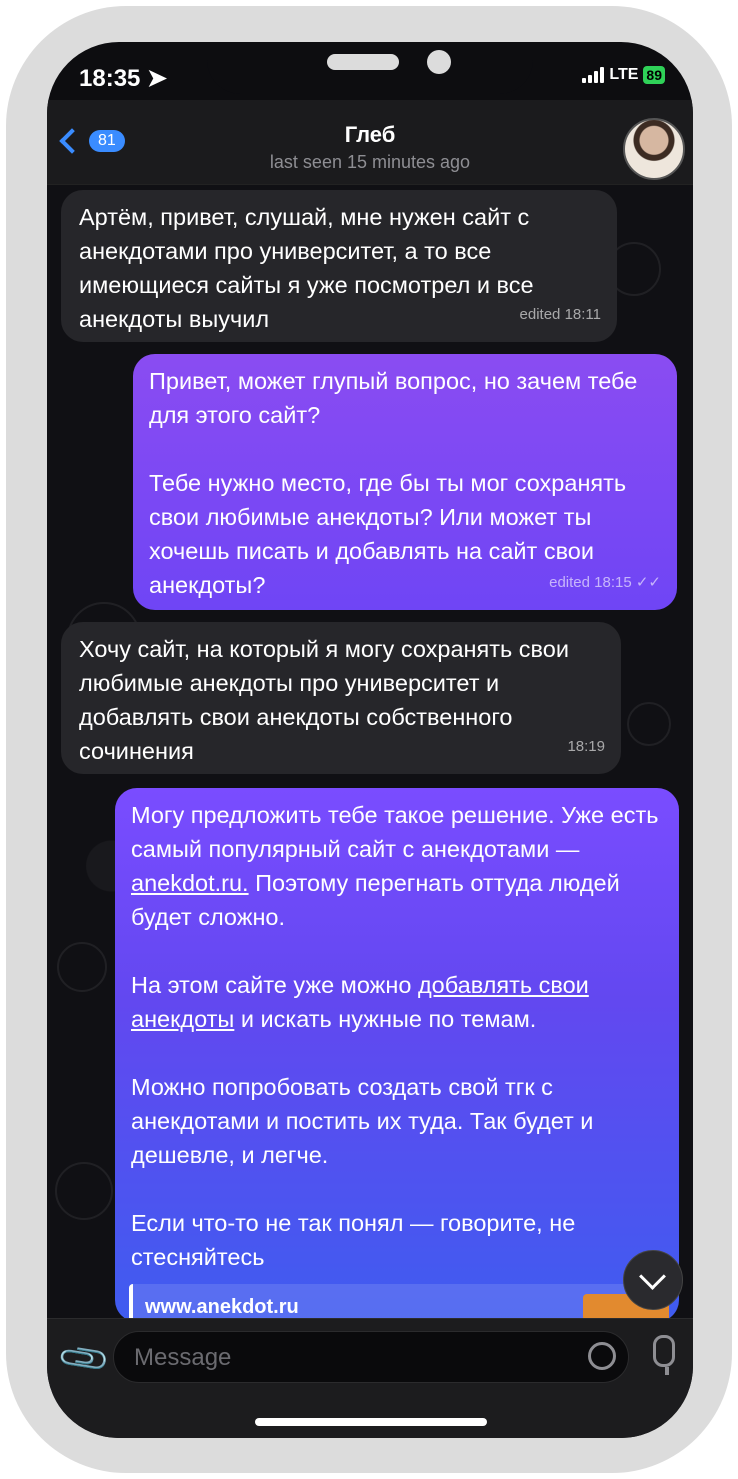  I want to click on contact-name: Глеб, so click(370, 135).